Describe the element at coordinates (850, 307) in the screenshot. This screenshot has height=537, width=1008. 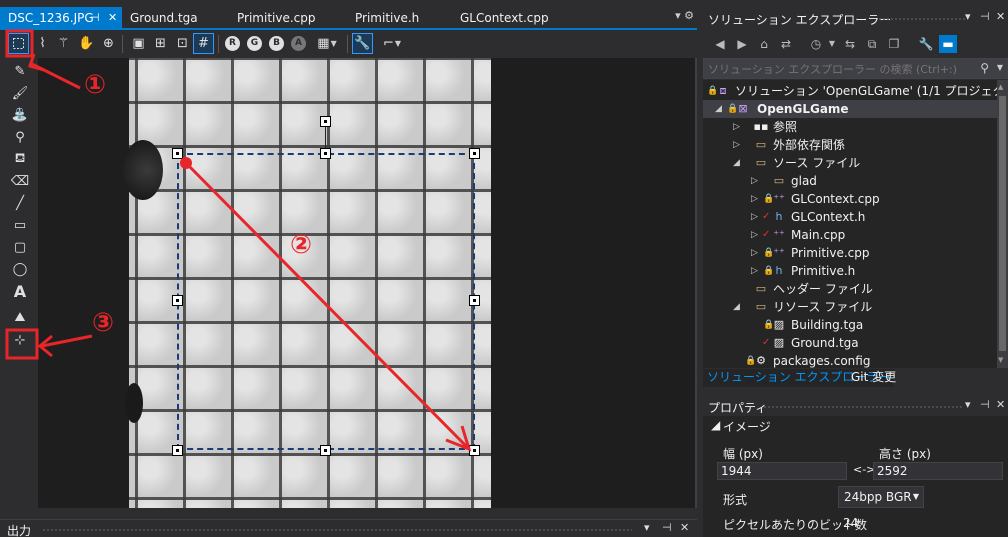
I see `tree-item-resource-files: ◢ ▭ リソース ファイル` at that location.